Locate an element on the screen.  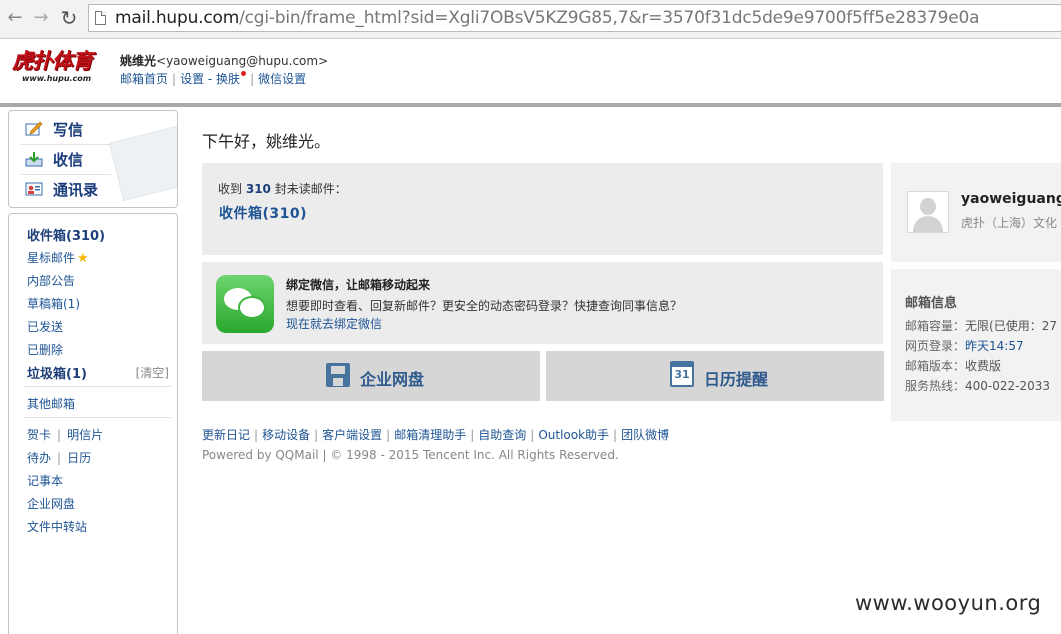
header-links: 邮箱首页 | 设置 - 换肤 | 微信设置 is located at coordinates (213, 78).